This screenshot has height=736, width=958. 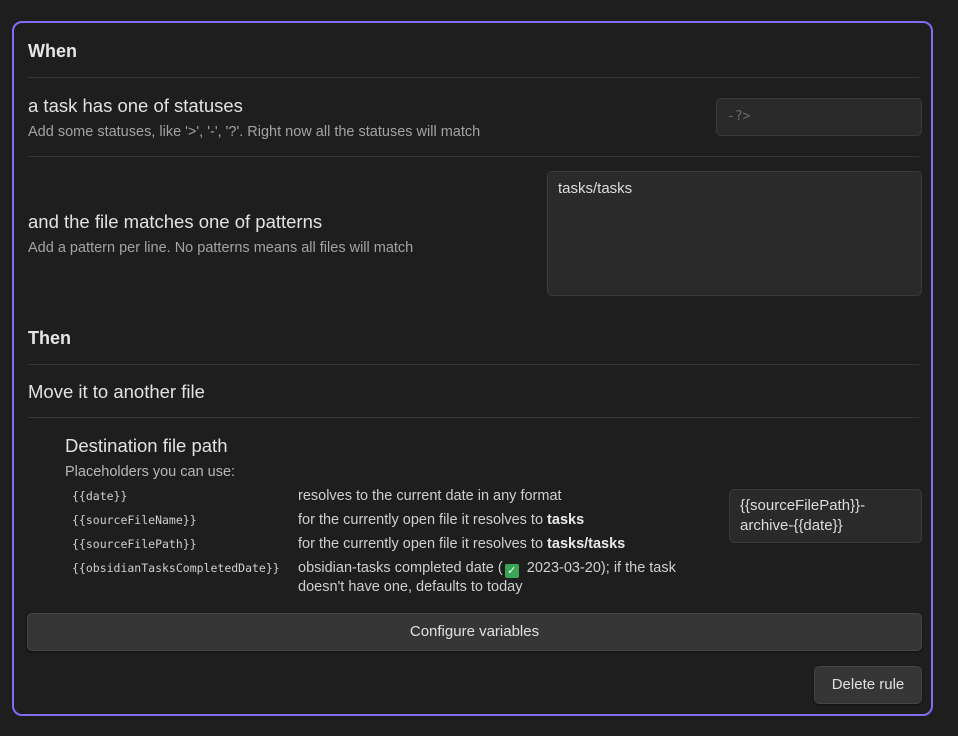 What do you see at coordinates (176, 568) in the screenshot?
I see `placeholder-key: {{obsidianTasksCompletedDate}}` at bounding box center [176, 568].